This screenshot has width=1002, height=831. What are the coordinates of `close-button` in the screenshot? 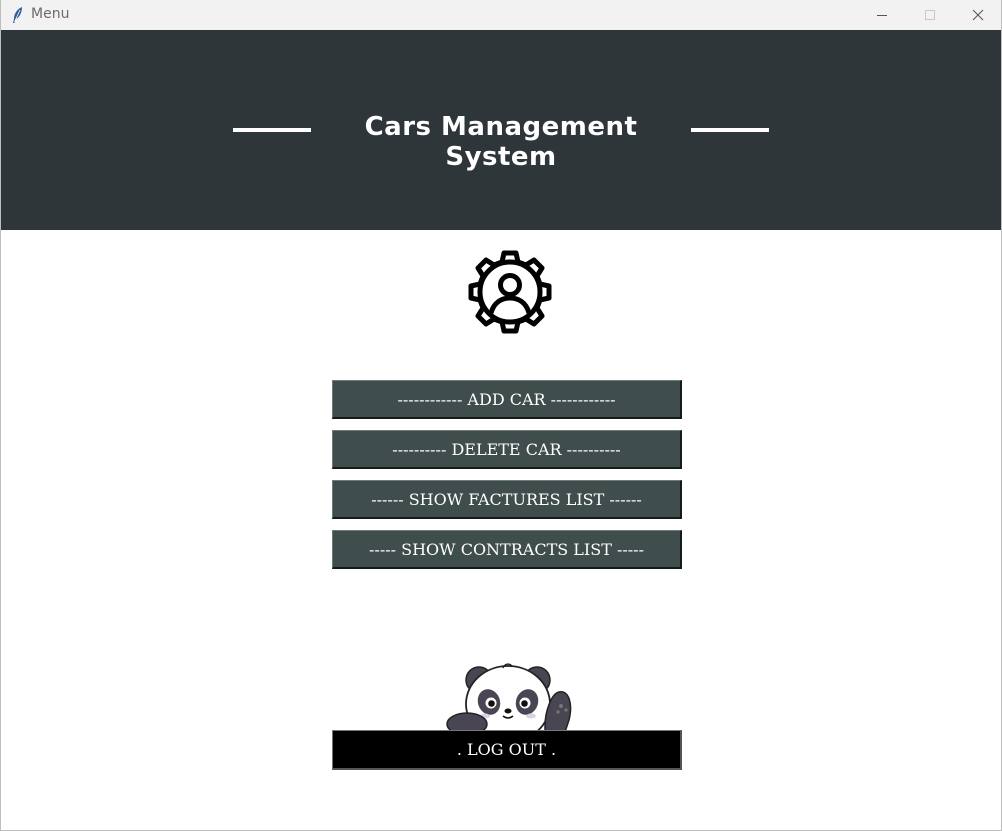 It's located at (978, 15).